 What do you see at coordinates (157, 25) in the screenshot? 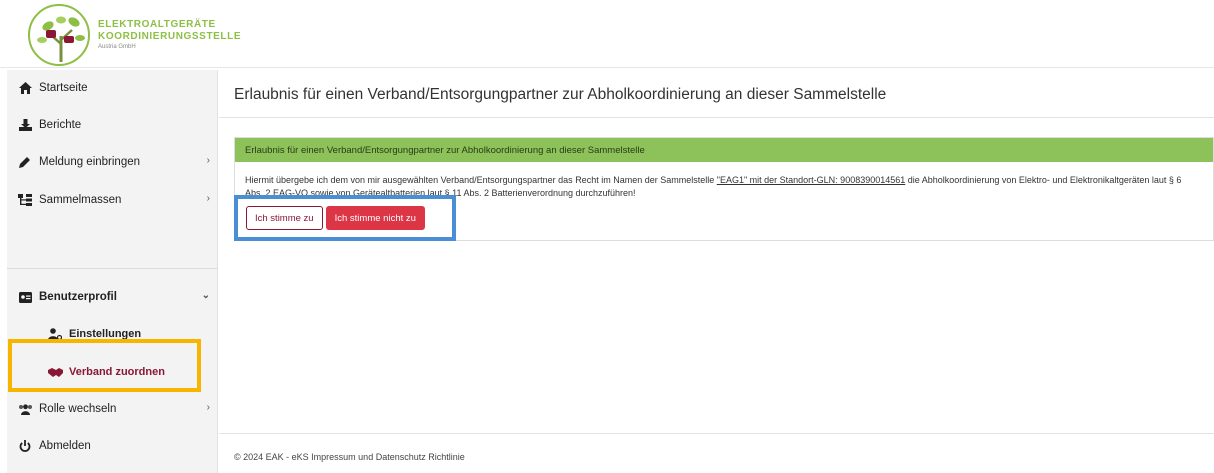
I see `logo-line-1: ELEKTROALTGERÄTE` at bounding box center [157, 25].